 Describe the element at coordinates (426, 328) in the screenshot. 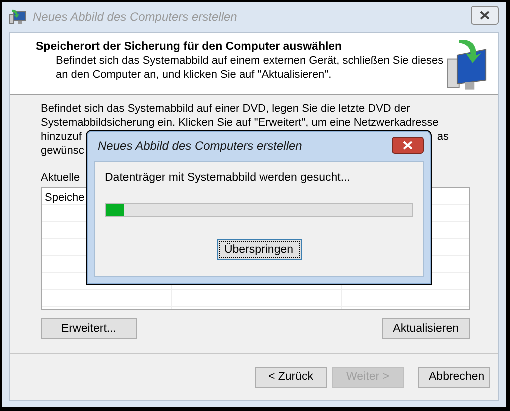

I see `refresh-button: Aktualisieren` at that location.